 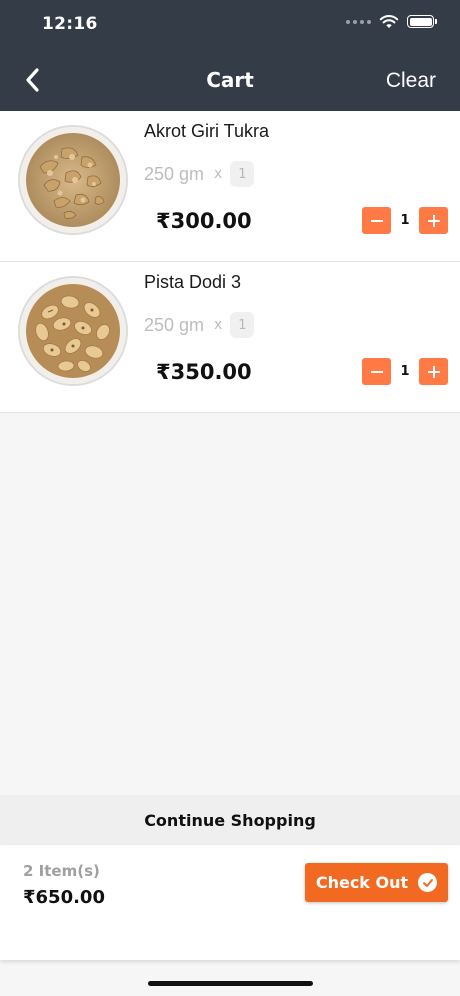 I want to click on checkout-button: Check Out, so click(x=376, y=882).